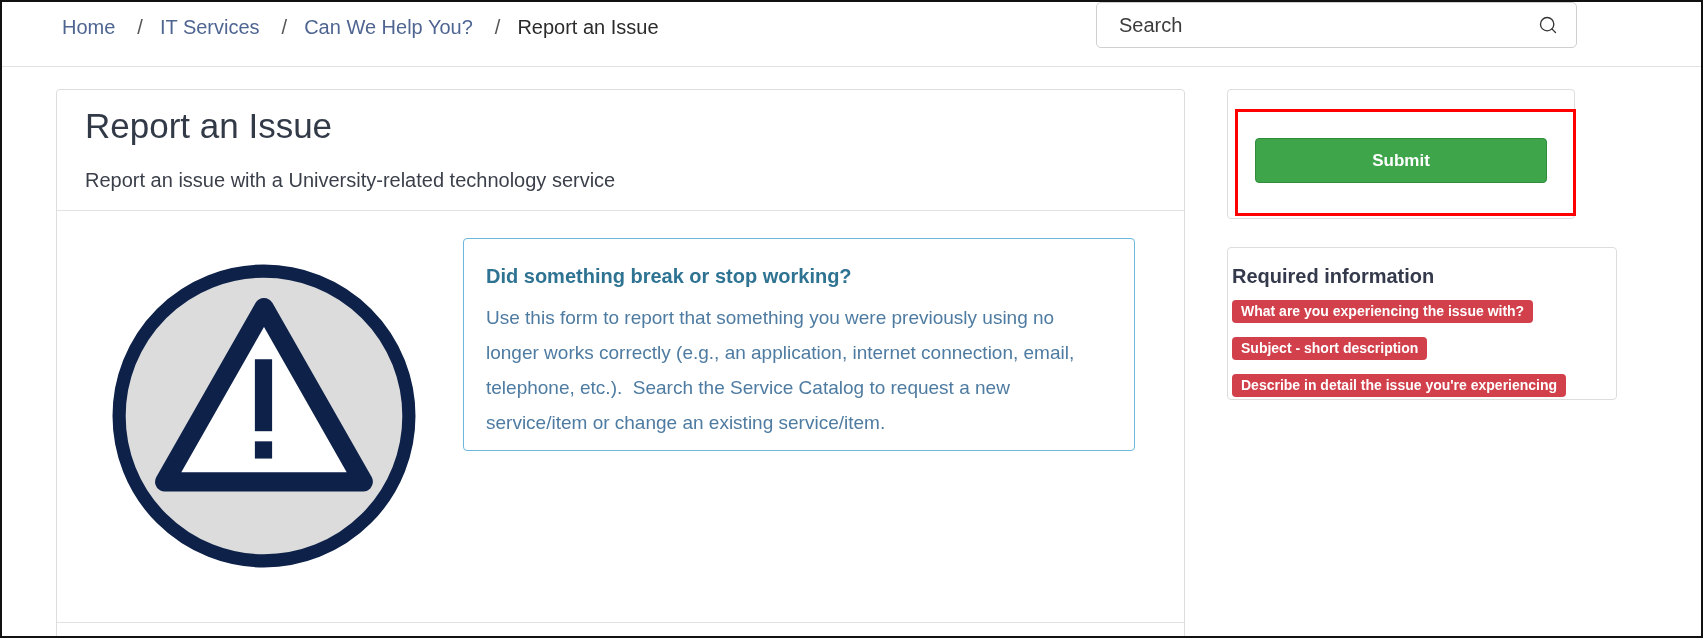 This screenshot has width=1703, height=638. I want to click on page-title: Report an Issue, so click(209, 126).